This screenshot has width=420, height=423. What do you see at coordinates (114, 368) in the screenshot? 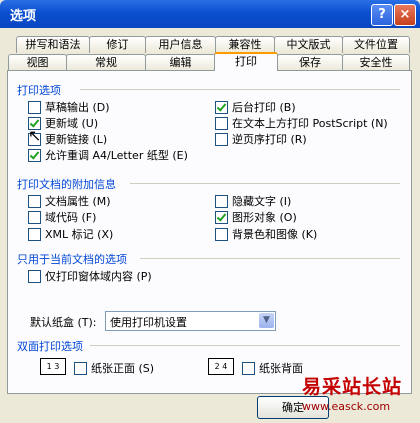
I see `print-front-of-sheet-checkbox: 纸张正面 (S)` at bounding box center [114, 368].